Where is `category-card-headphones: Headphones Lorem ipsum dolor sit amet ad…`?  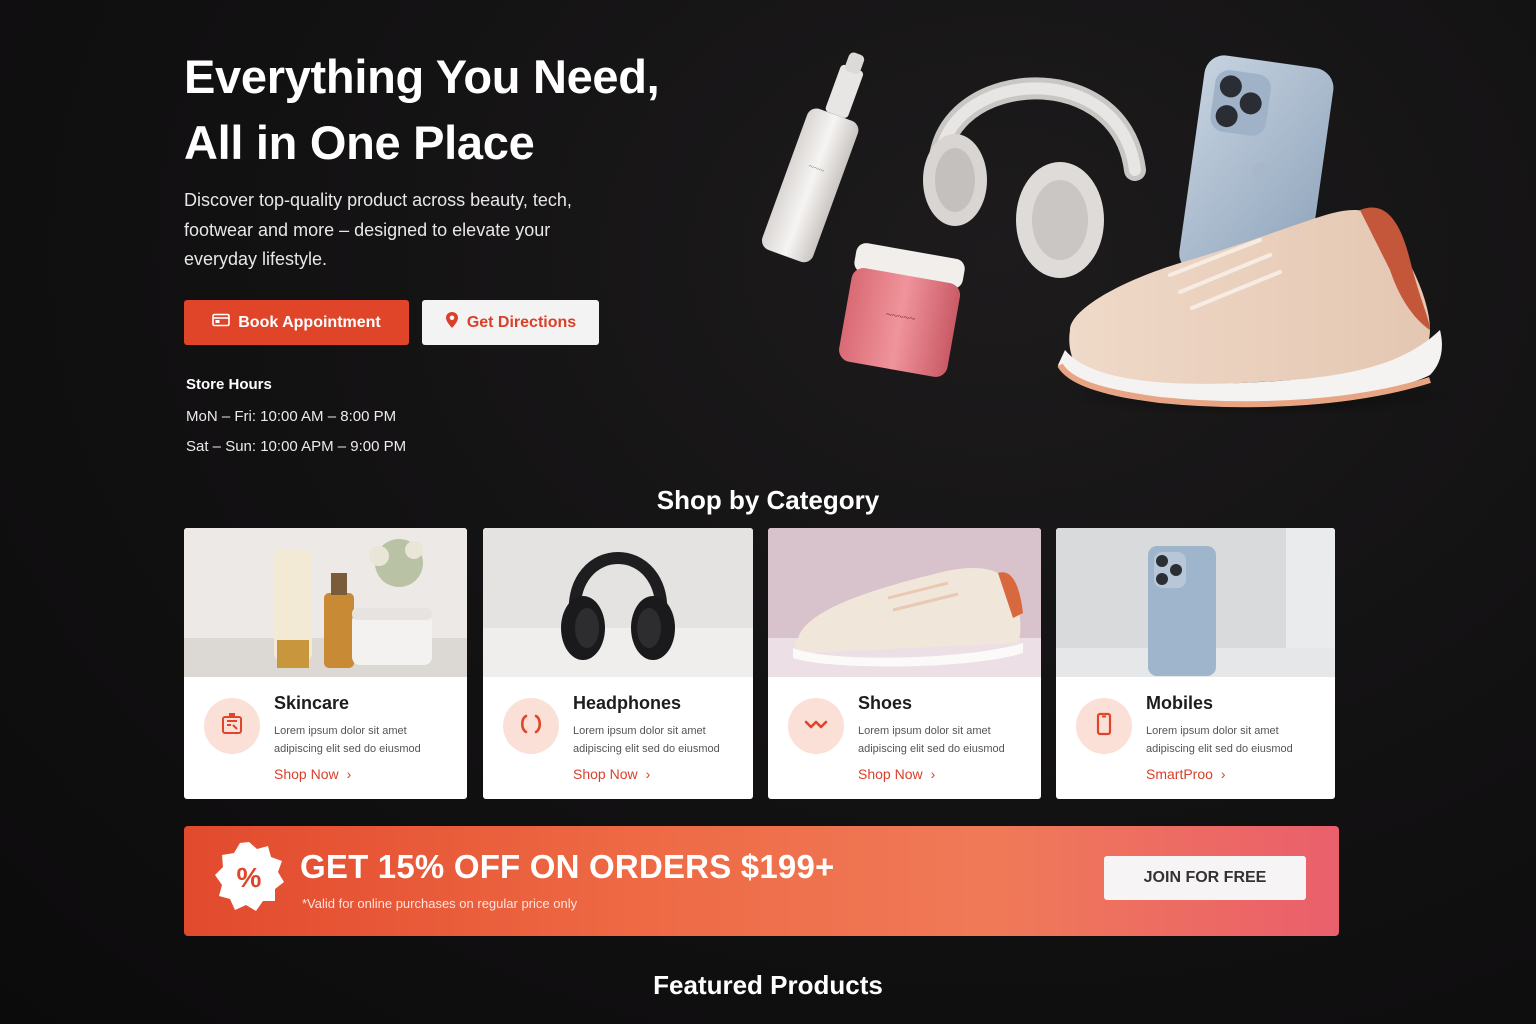 category-card-headphones: Headphones Lorem ipsum dolor sit amet ad… is located at coordinates (618, 663).